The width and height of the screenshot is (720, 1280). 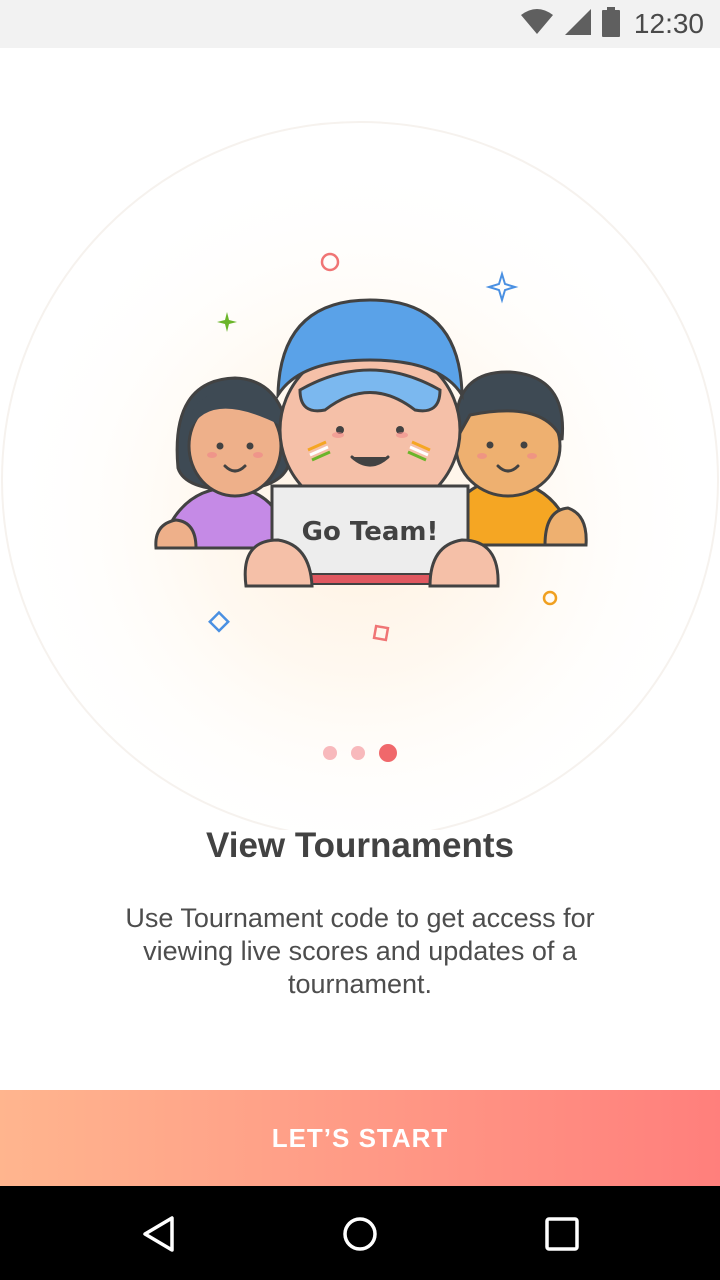 I want to click on signal-icon, so click(x=578, y=24).